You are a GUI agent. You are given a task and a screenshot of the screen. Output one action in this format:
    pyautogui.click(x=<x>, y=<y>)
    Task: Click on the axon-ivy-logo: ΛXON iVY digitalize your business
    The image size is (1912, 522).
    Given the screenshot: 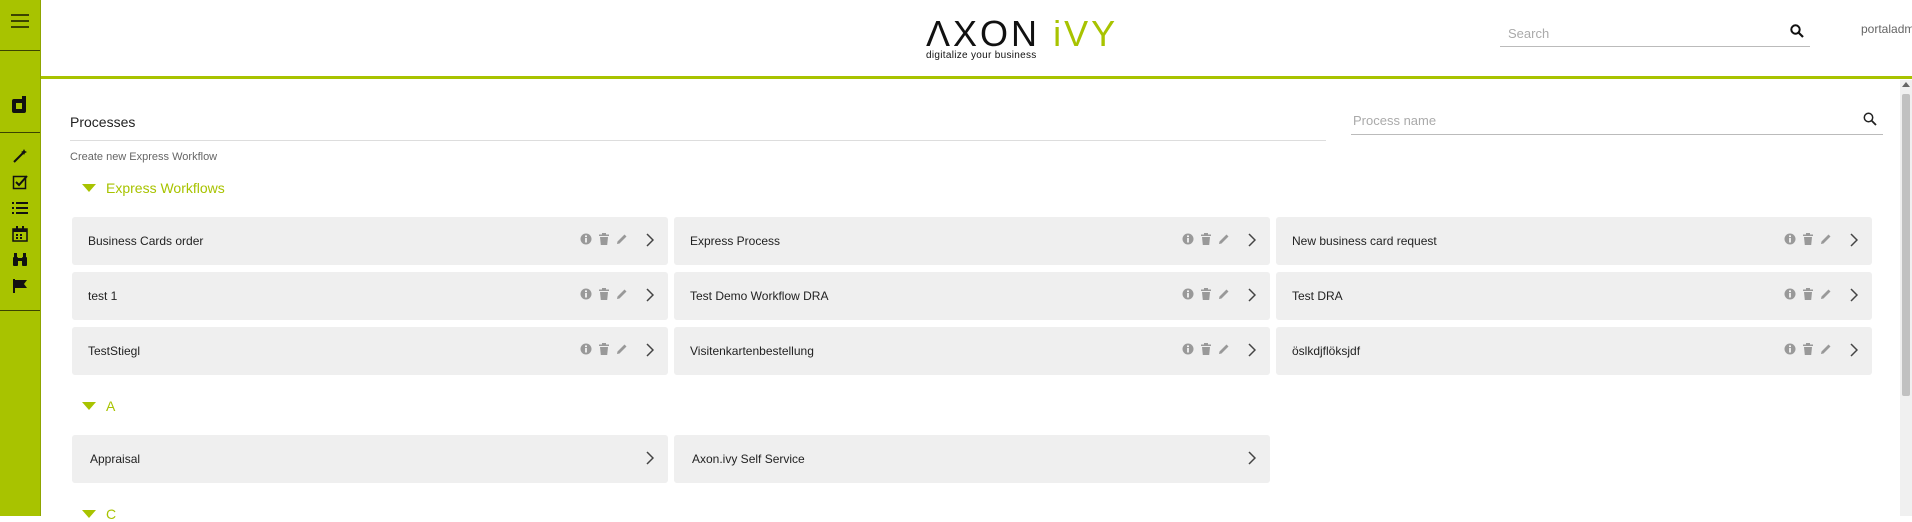 What is the action you would take?
    pyautogui.click(x=1020, y=39)
    